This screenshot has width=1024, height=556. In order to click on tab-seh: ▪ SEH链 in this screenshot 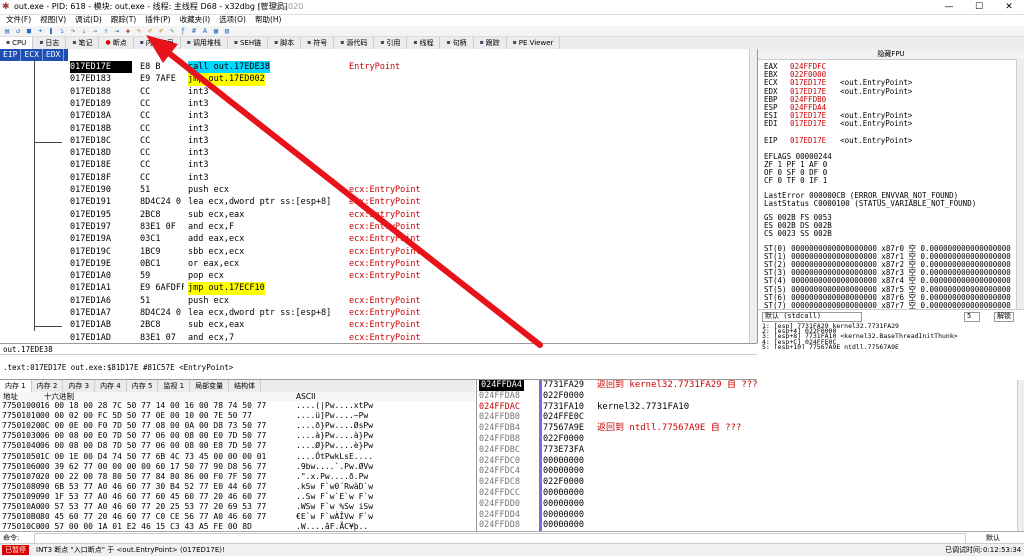, I will do `click(248, 43)`.